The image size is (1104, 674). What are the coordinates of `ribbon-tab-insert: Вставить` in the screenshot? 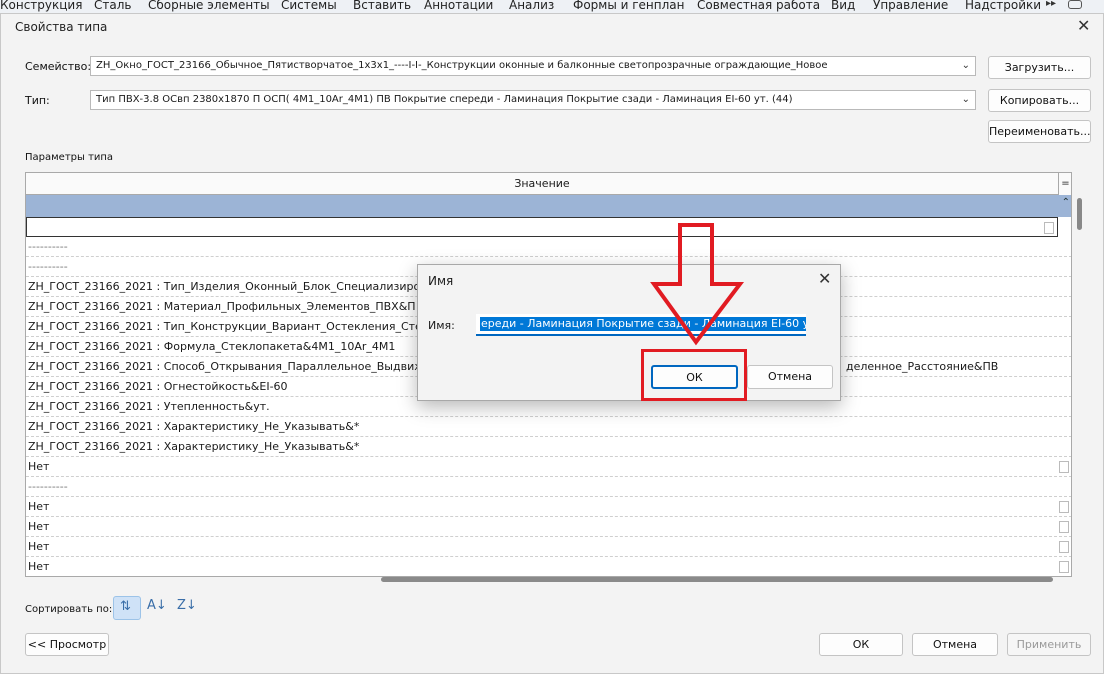 It's located at (382, 6).